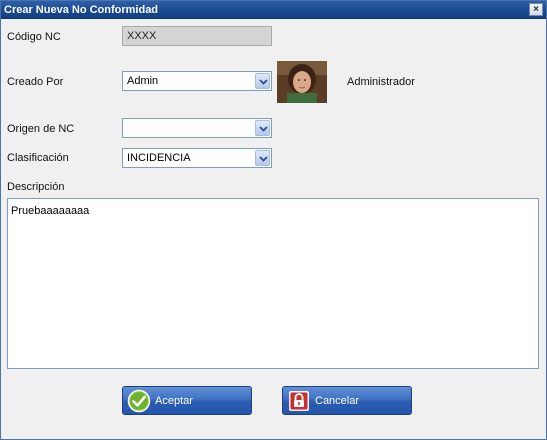 This screenshot has width=547, height=440. Describe the element at coordinates (337, 401) in the screenshot. I see `cancel-label: Cancelar` at that location.